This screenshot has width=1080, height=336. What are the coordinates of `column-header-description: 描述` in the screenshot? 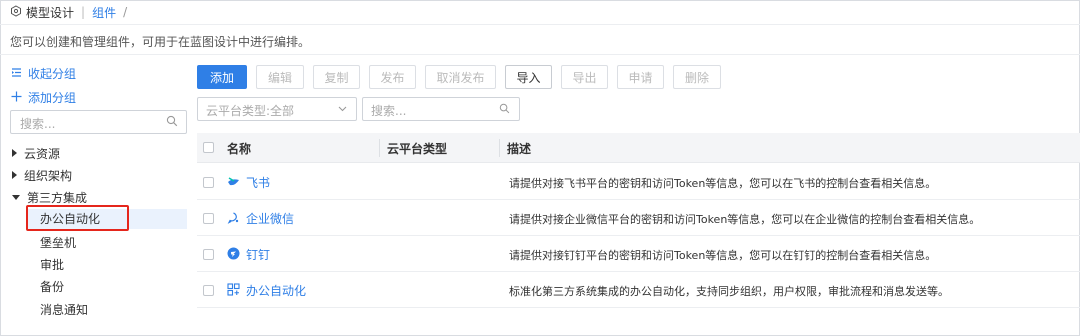 It's located at (519, 148).